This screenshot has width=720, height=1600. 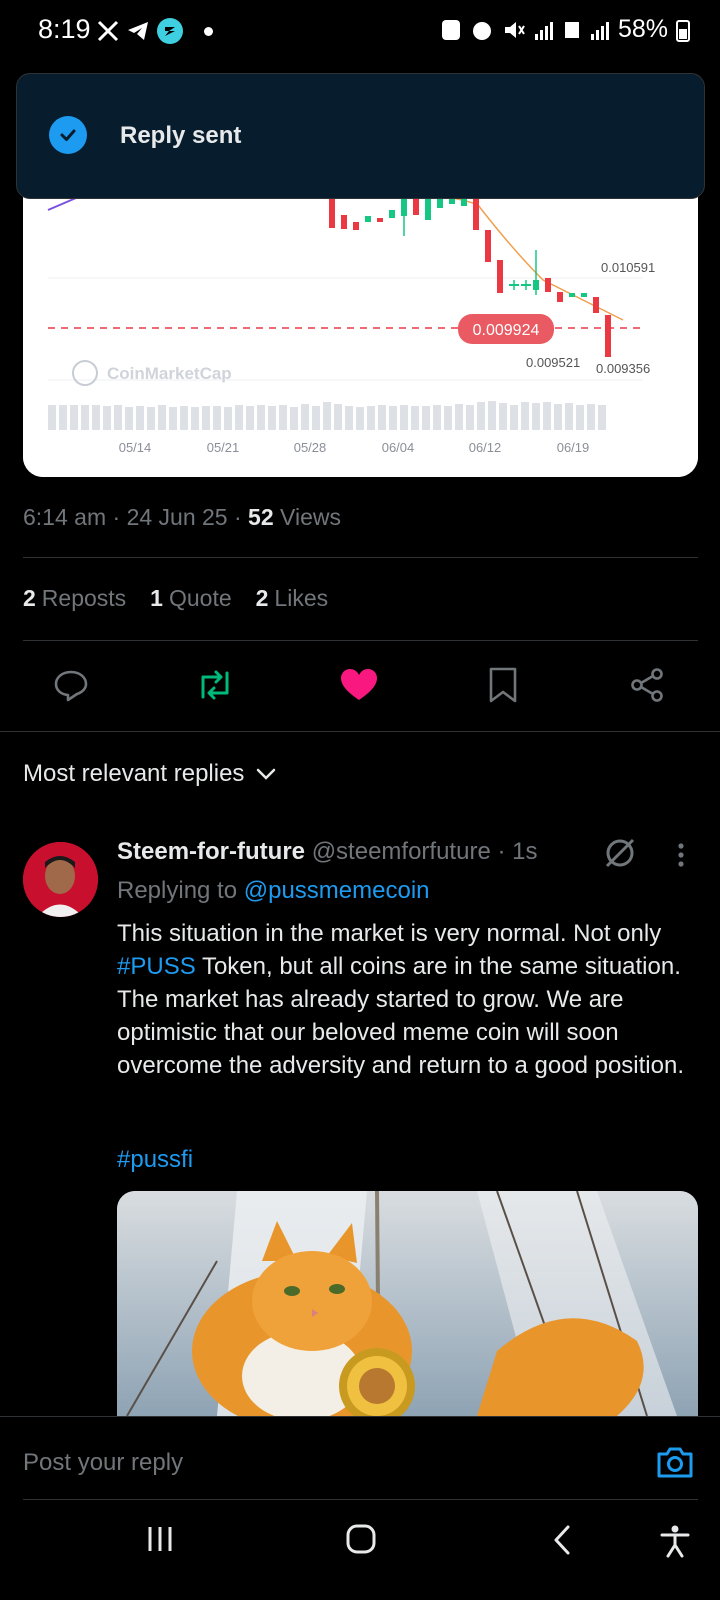 I want to click on cast-icon, so click(x=450, y=29).